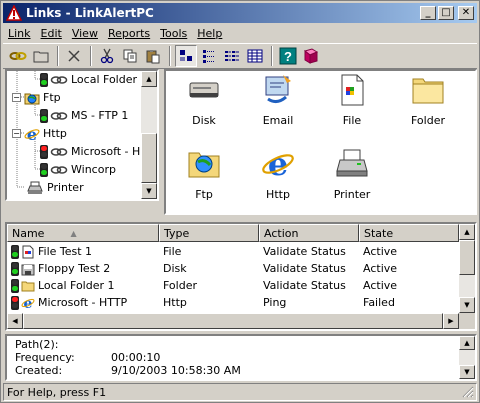 Image resolution: width=480 pixels, height=403 pixels. I want to click on details-view-button, so click(255, 56).